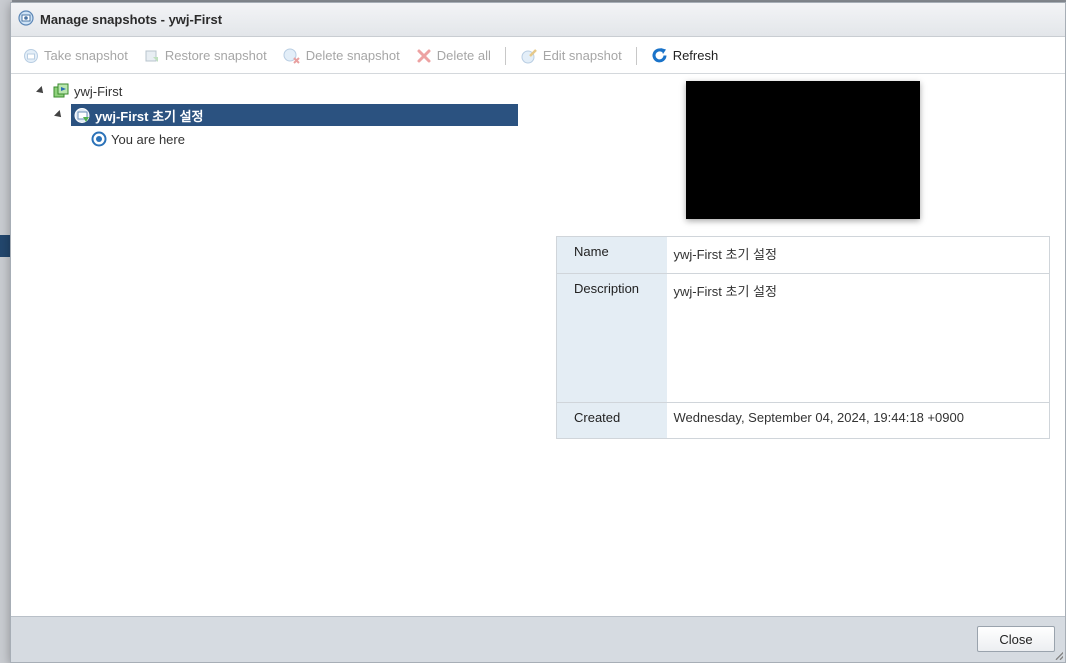 This screenshot has width=1066, height=663. I want to click on you-are-here-label: You are here, so click(148, 139).